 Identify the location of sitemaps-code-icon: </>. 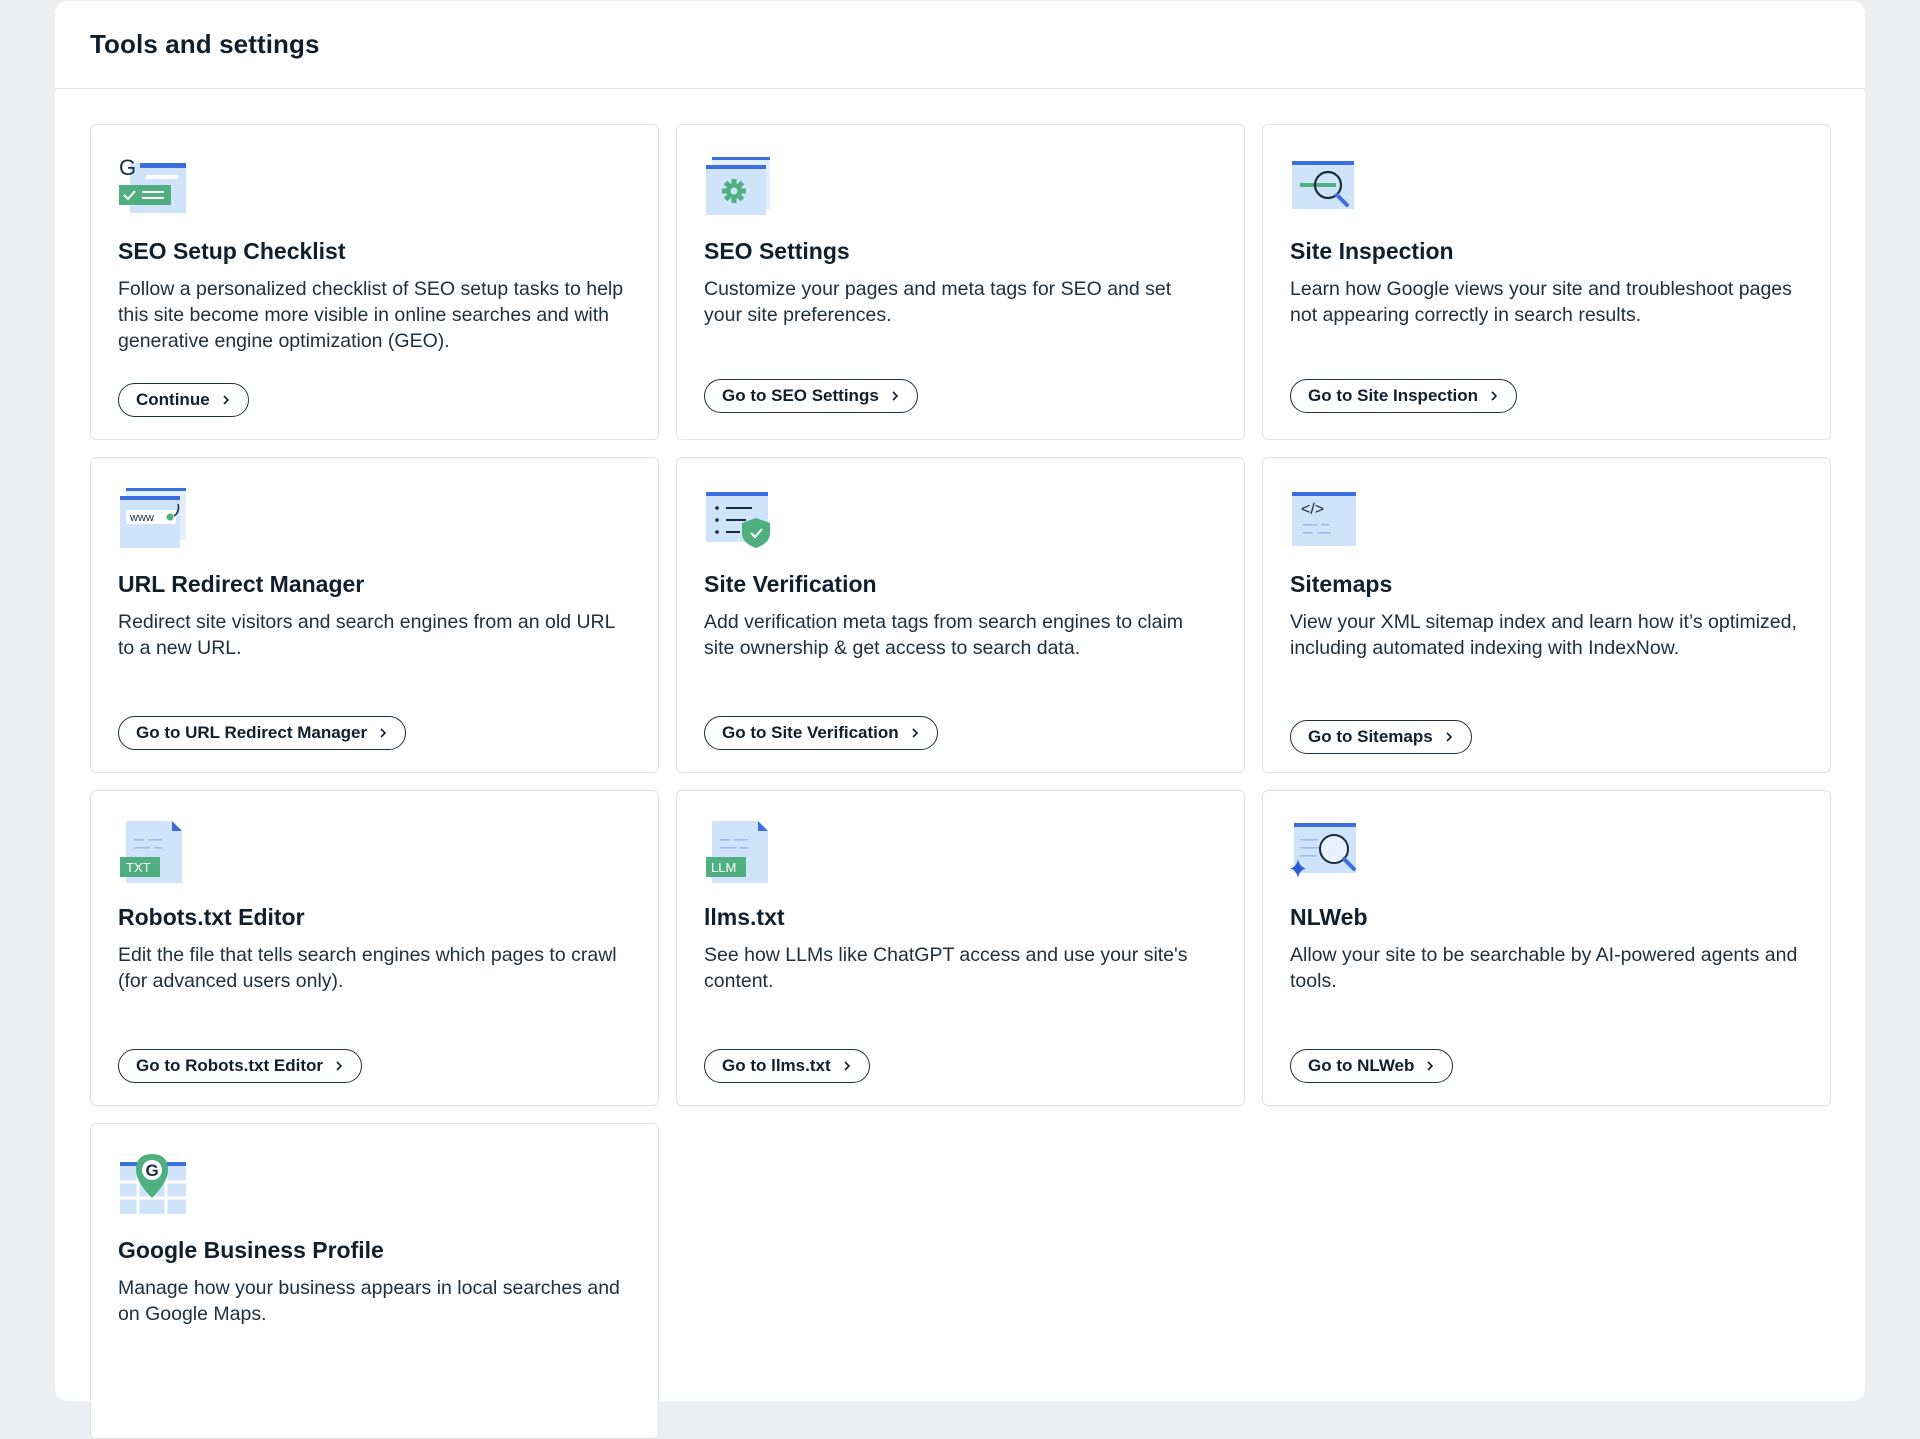
(1324, 519).